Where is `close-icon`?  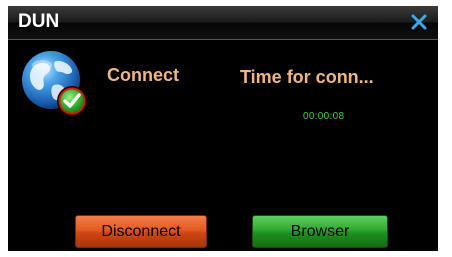
close-icon is located at coordinates (419, 22).